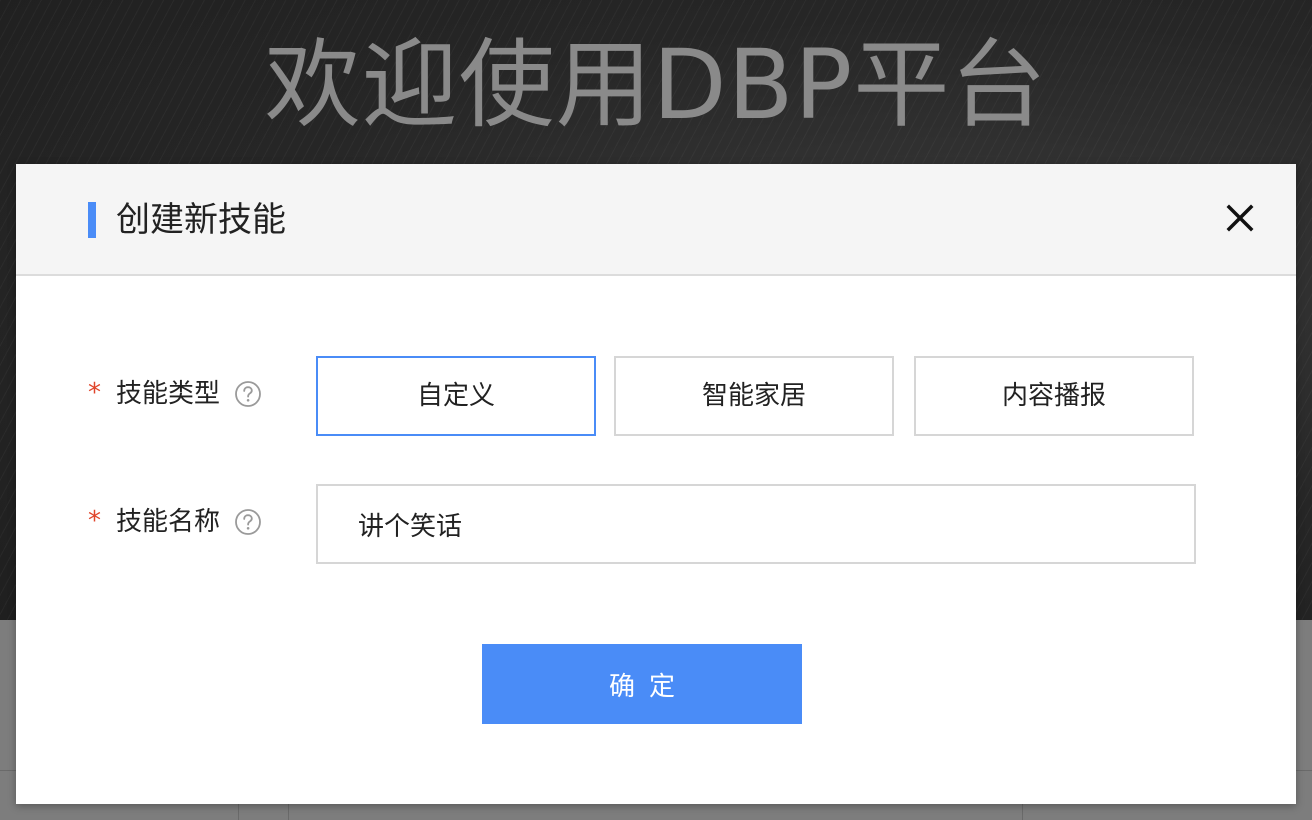  I want to click on skill-name-input, so click(756, 524).